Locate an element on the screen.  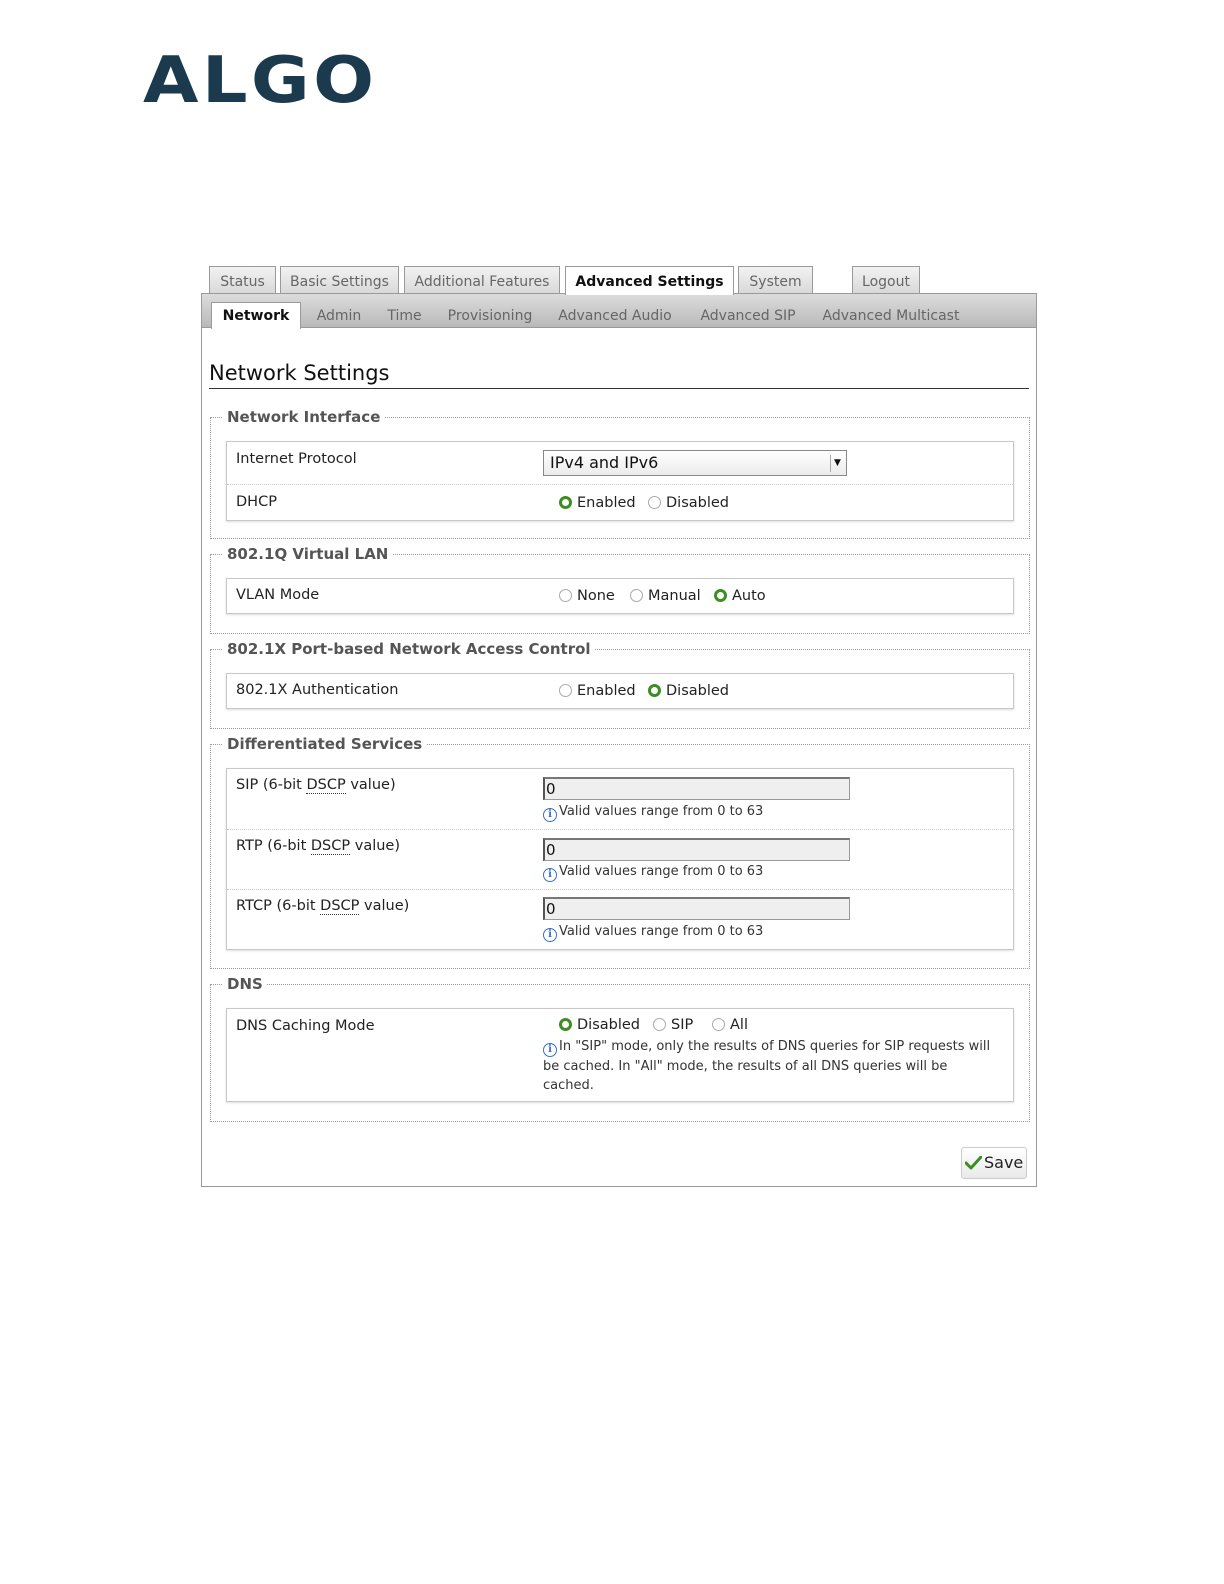
sip-dscp-input is located at coordinates (696, 788).